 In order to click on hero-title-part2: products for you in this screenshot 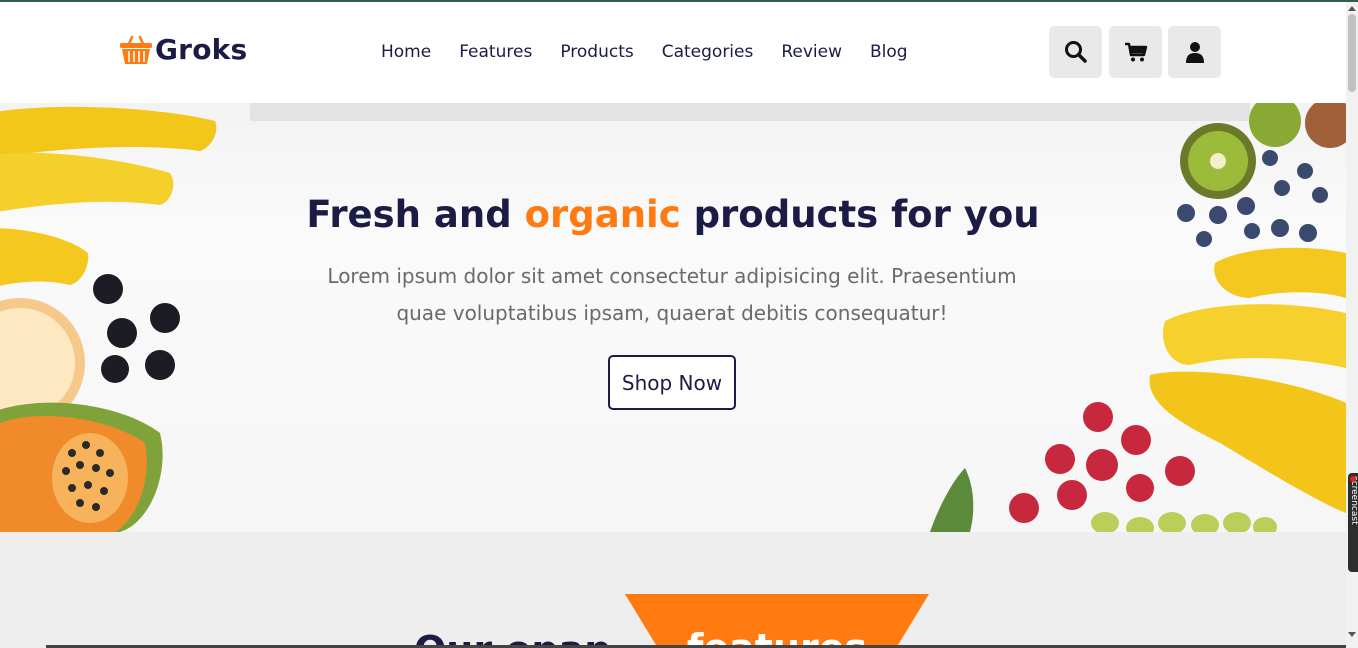, I will do `click(866, 214)`.